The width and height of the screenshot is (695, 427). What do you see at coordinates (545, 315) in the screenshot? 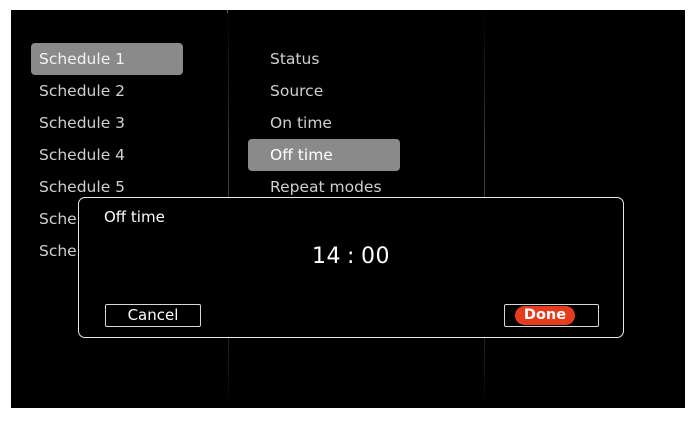
I see `done-label: Done` at bounding box center [545, 315].